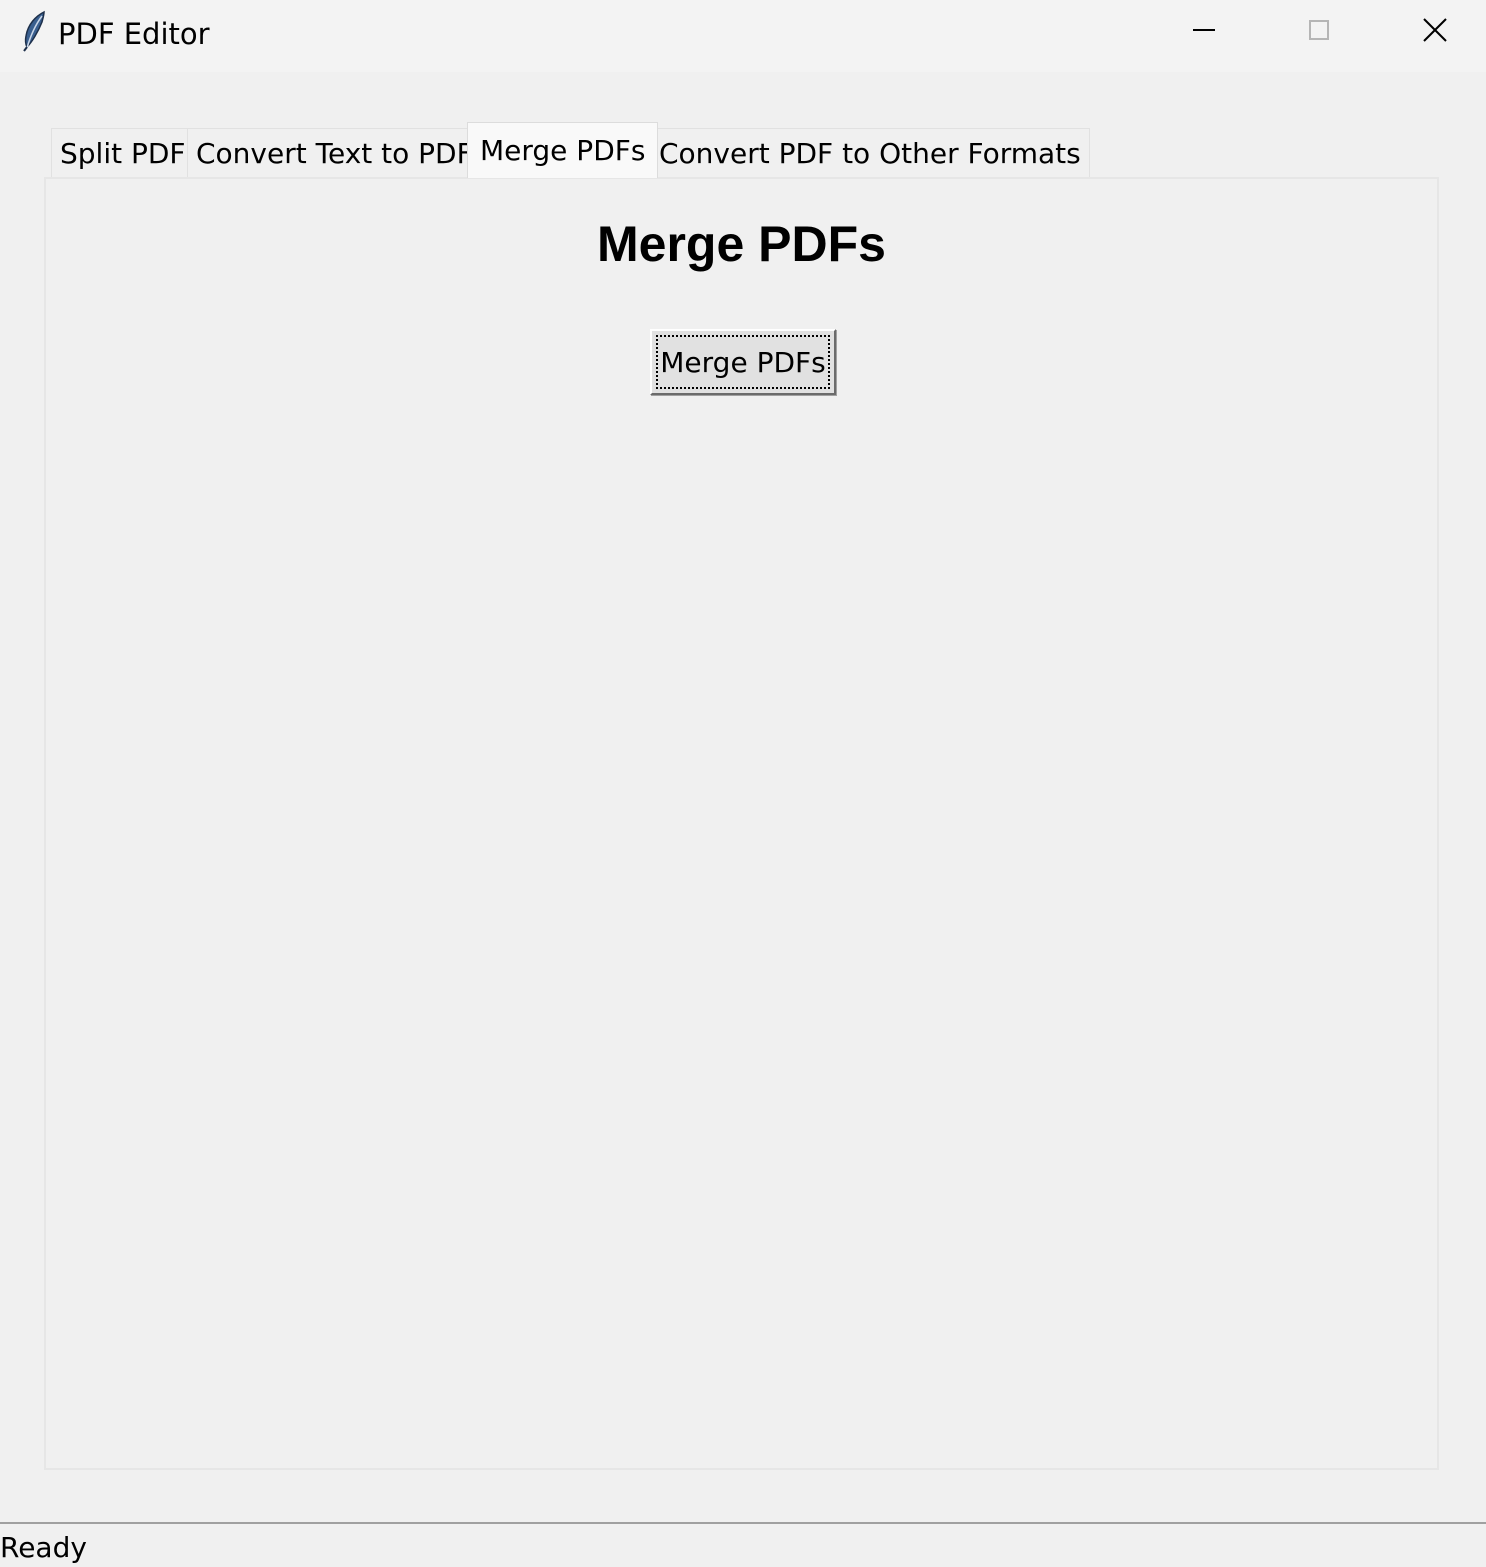 The width and height of the screenshot is (1486, 1567). I want to click on title-bar: PDF Editor, so click(743, 36).